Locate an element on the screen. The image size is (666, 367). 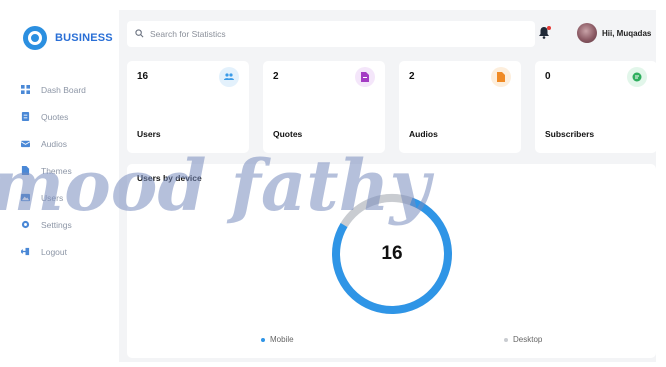
search-icon is located at coordinates (139, 34).